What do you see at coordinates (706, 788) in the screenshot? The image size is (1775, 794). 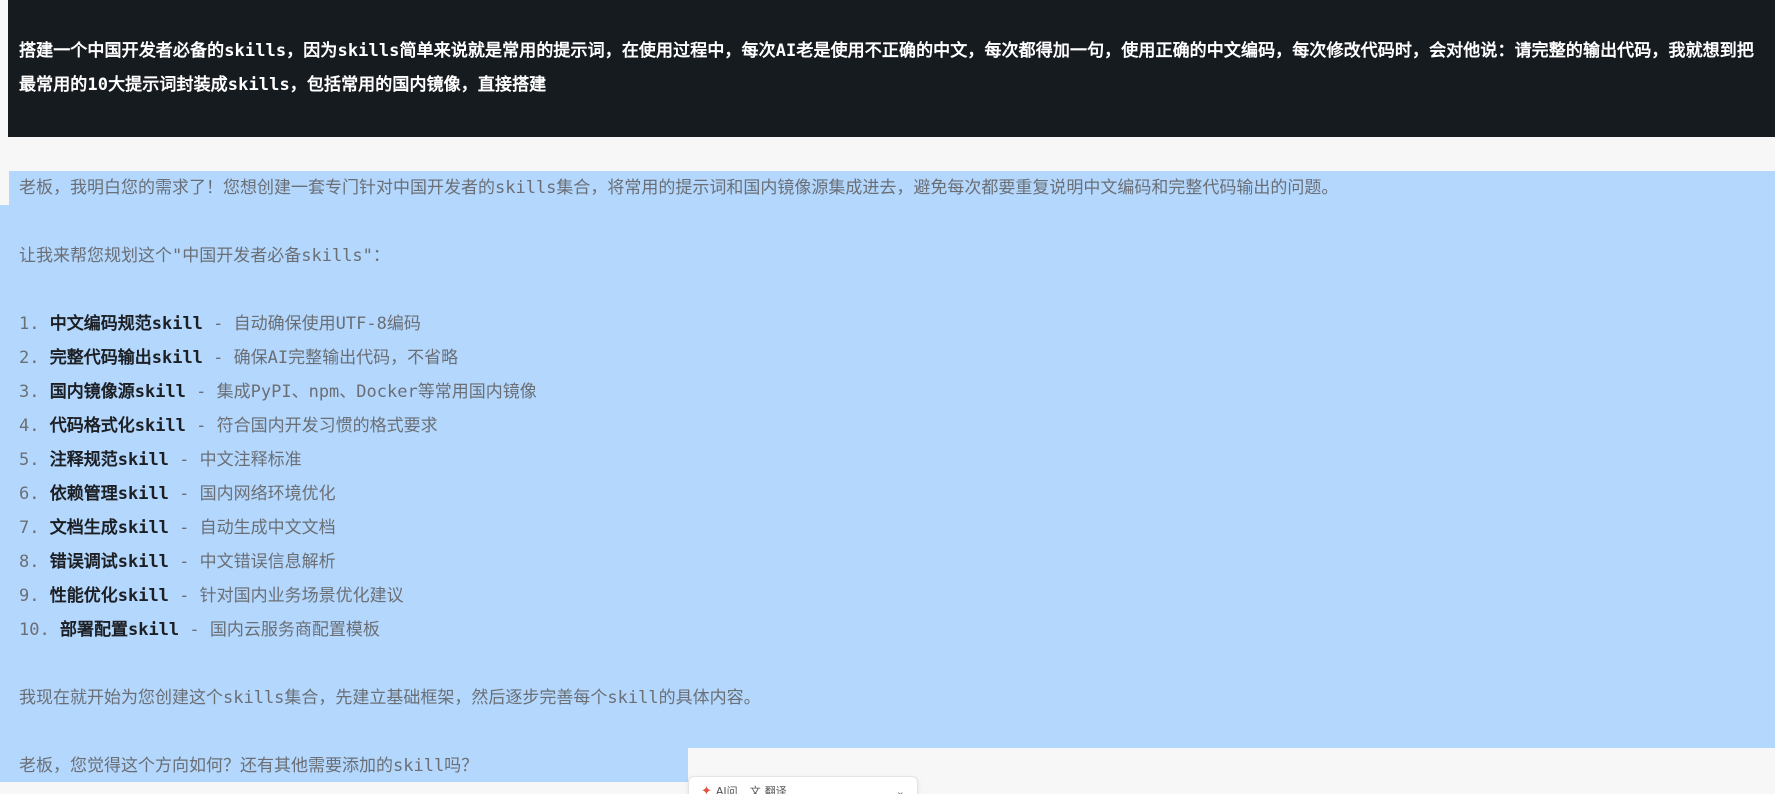 I see `ai-spark-icon: ✦` at bounding box center [706, 788].